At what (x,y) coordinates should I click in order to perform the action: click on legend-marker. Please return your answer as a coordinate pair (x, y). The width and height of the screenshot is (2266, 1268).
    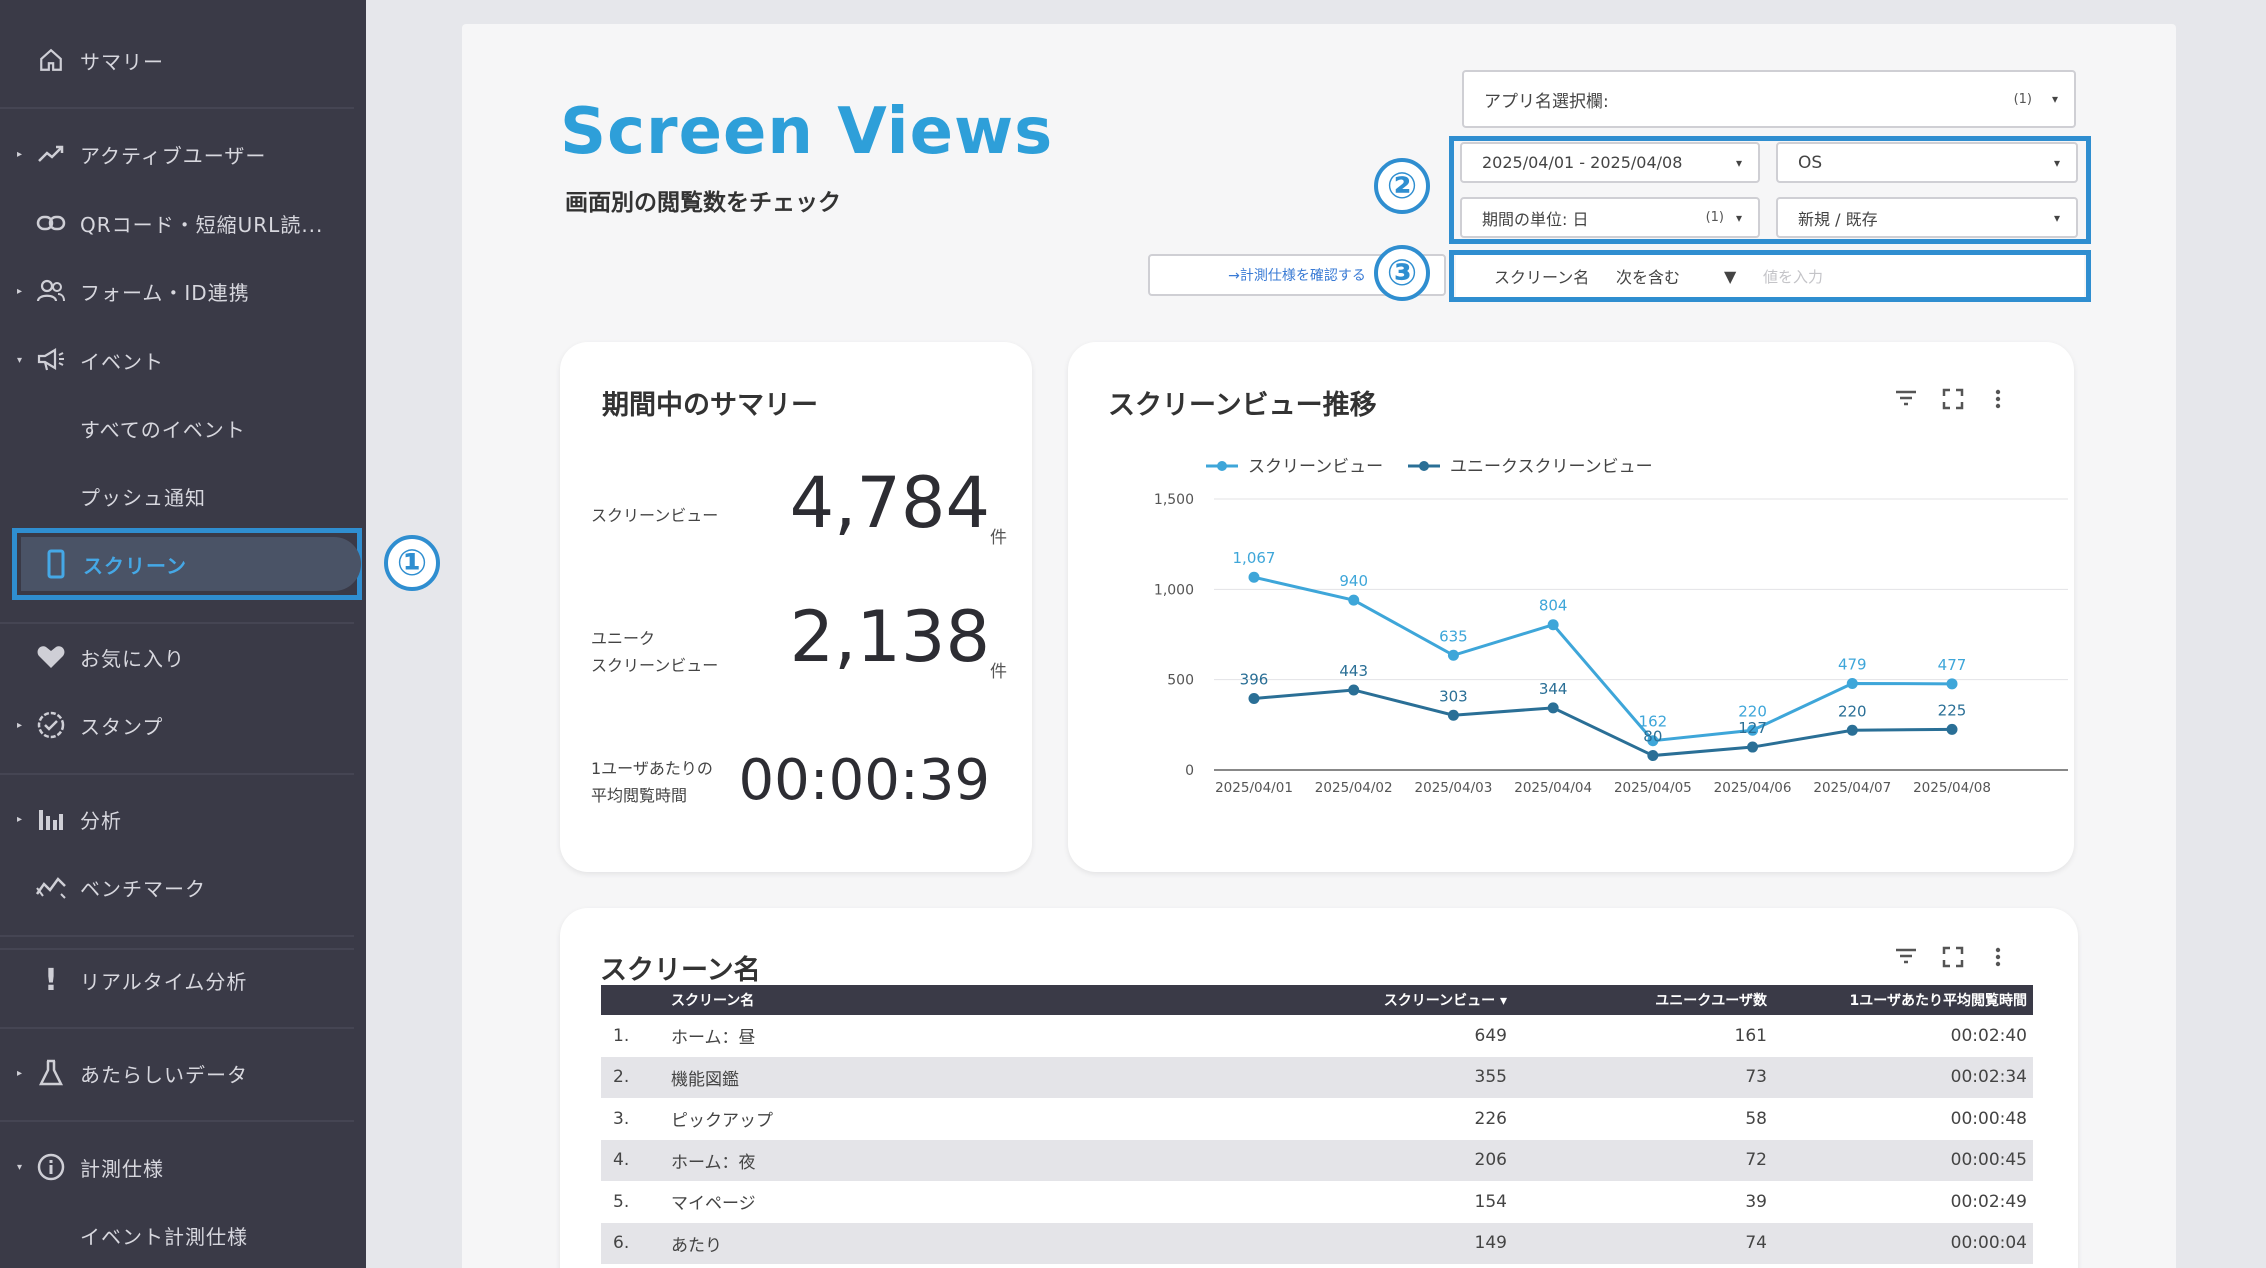
    Looking at the image, I should click on (1222, 466).